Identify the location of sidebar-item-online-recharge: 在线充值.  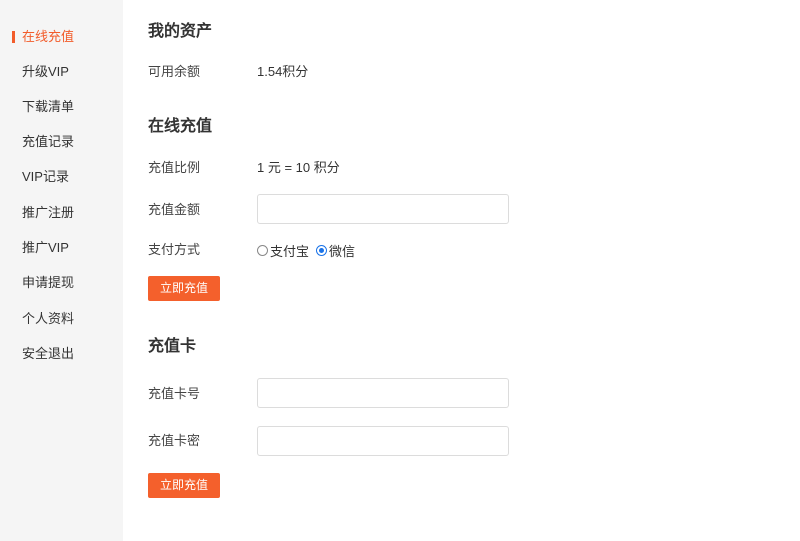
(61, 37).